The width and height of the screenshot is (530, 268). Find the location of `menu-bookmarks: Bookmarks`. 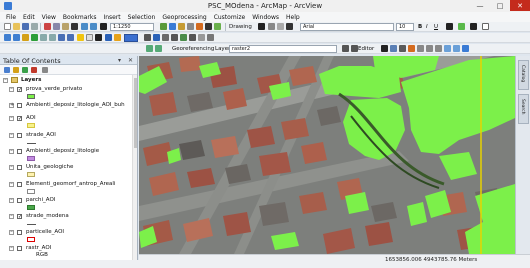

menu-bookmarks: Bookmarks is located at coordinates (80, 17).